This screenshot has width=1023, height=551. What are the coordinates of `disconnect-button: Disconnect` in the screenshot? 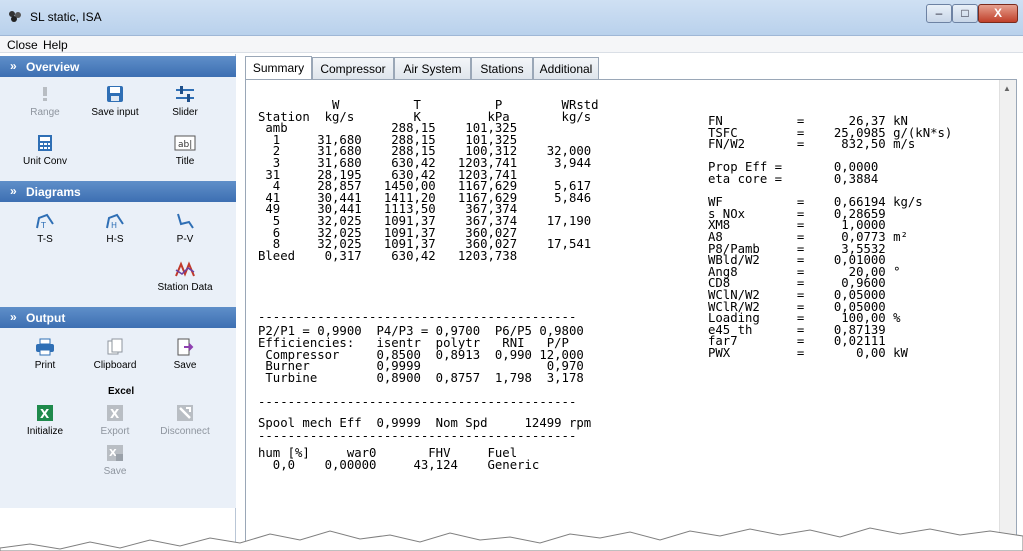 It's located at (185, 428).